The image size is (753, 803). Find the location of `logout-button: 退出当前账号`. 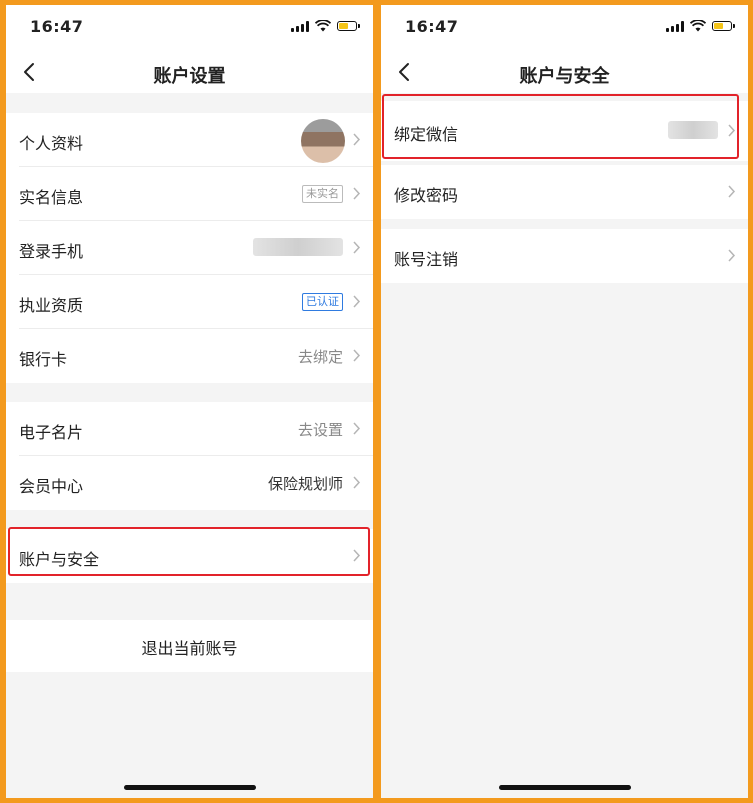

logout-button: 退出当前账号 is located at coordinates (189, 646).